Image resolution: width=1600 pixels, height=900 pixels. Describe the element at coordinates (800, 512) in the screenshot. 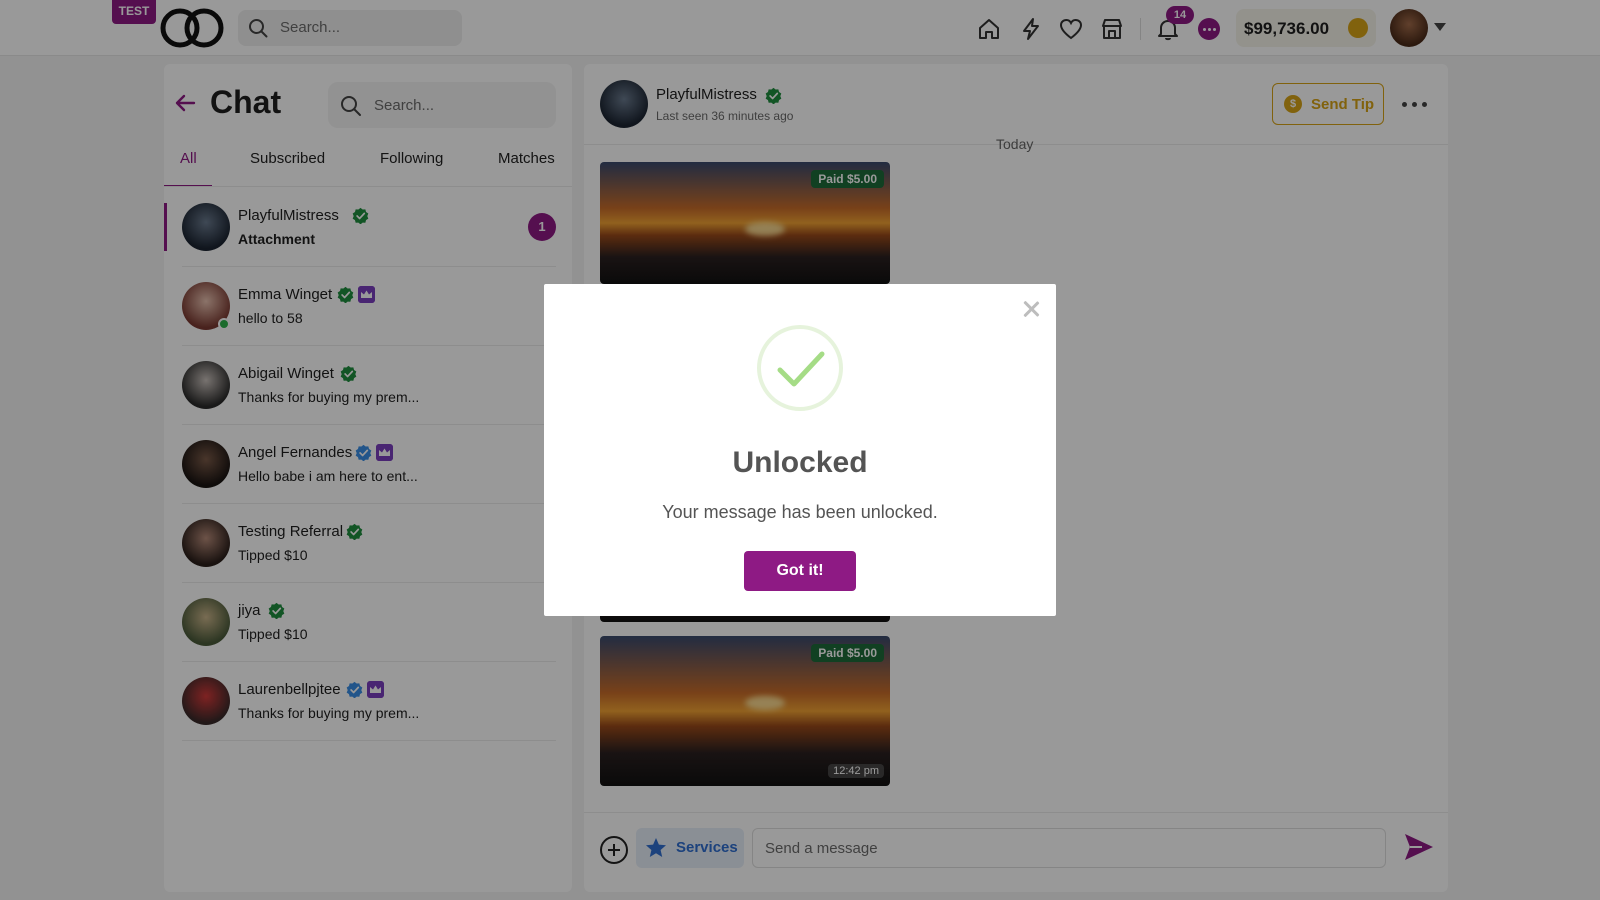

I see `dialog-message: Your message has been unlocked.` at that location.